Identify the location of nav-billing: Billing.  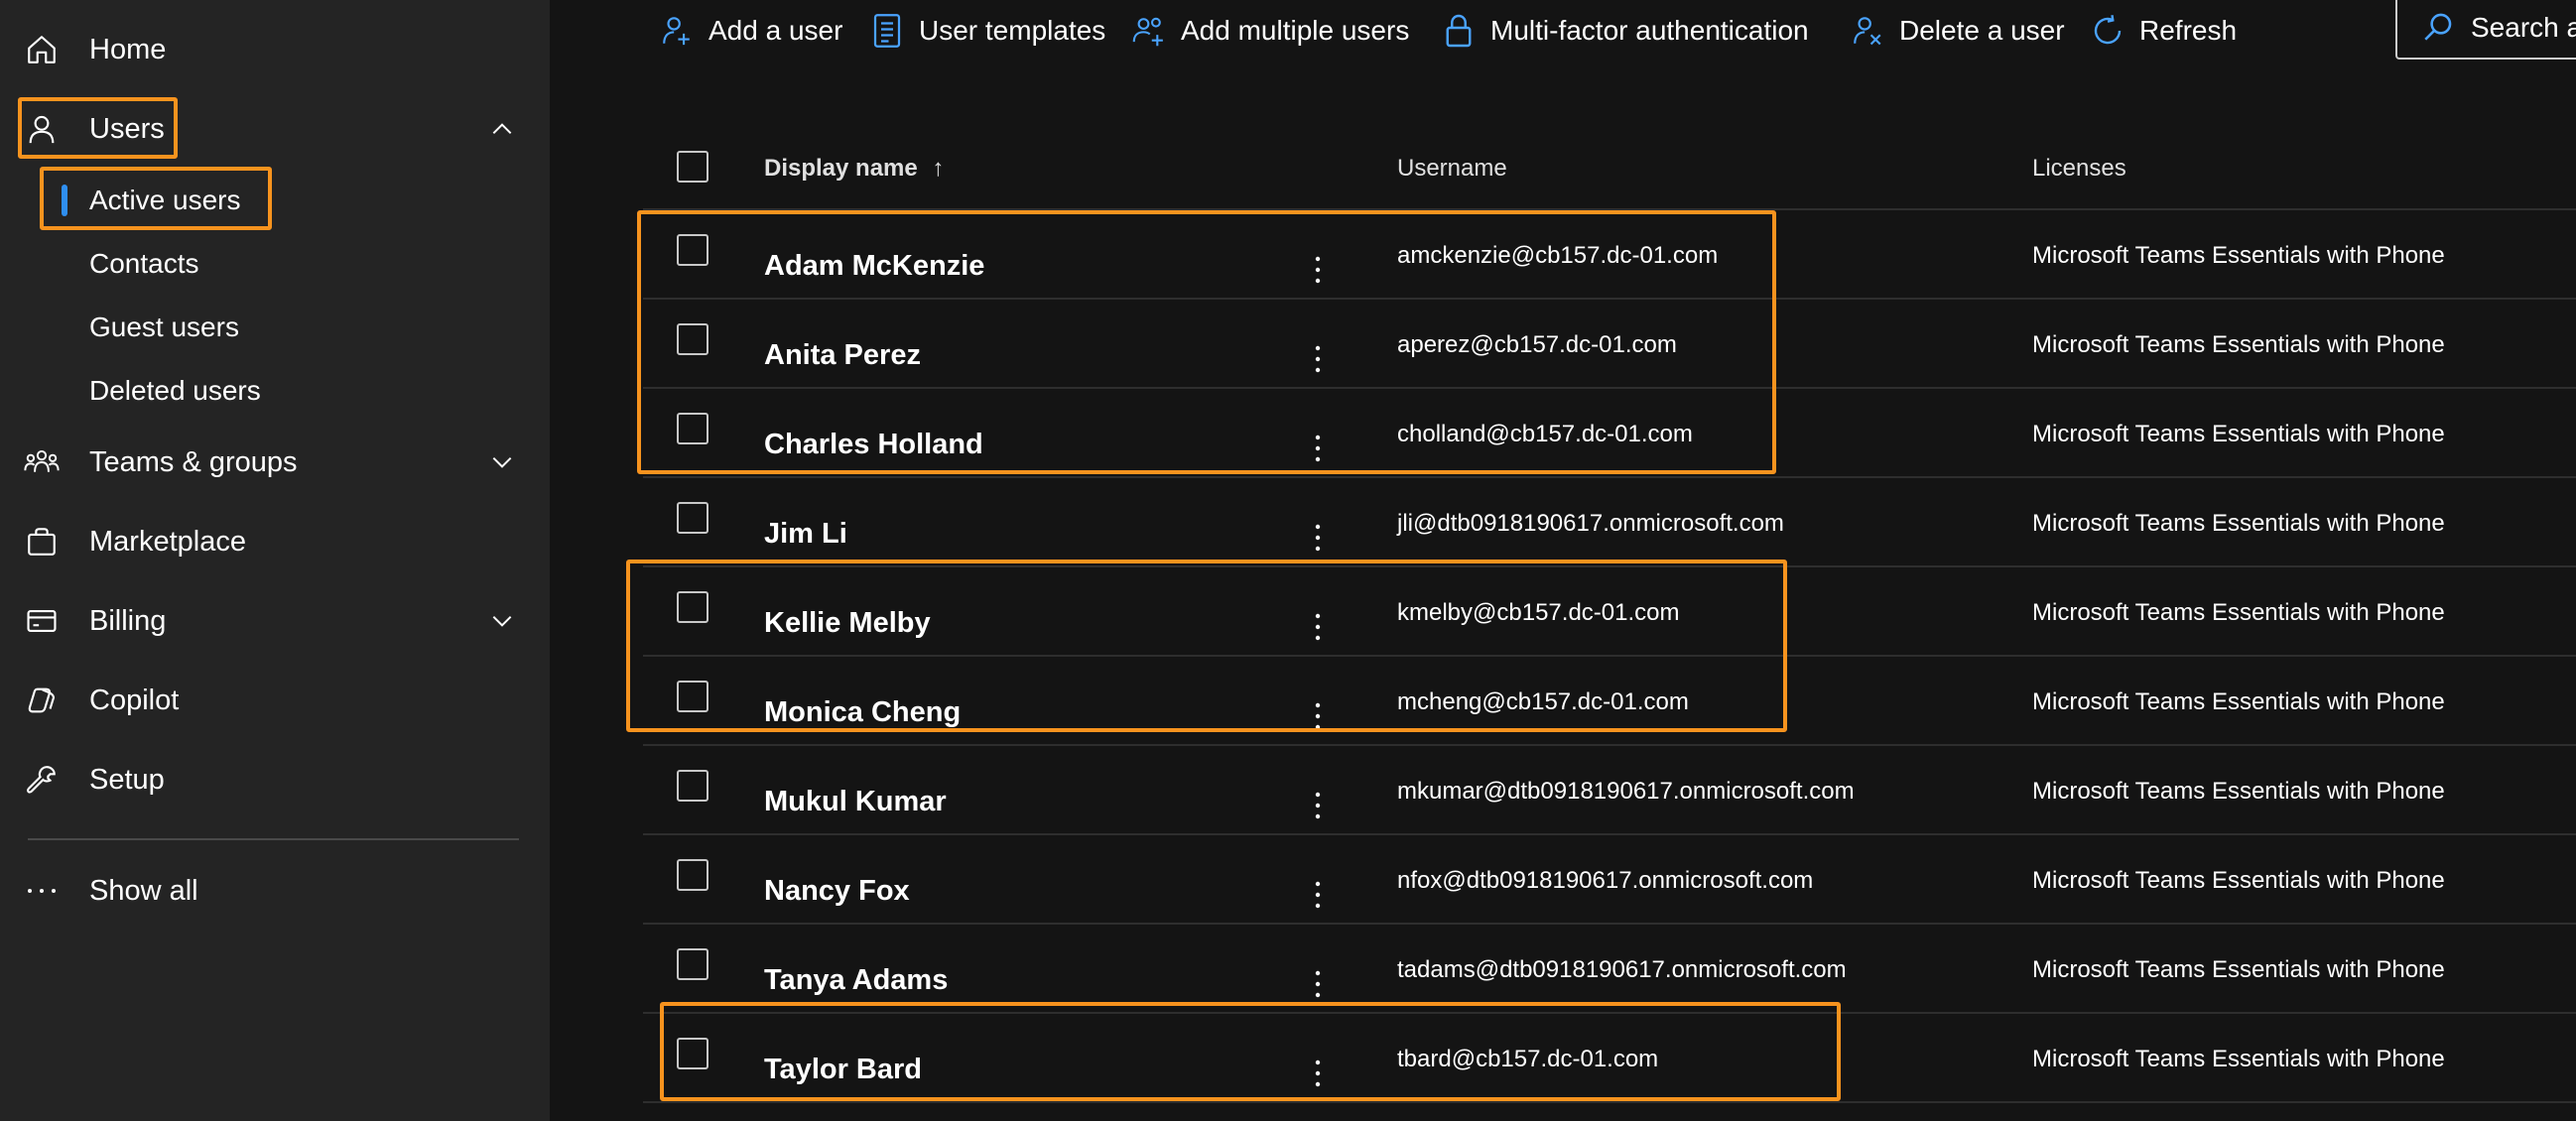
(275, 621).